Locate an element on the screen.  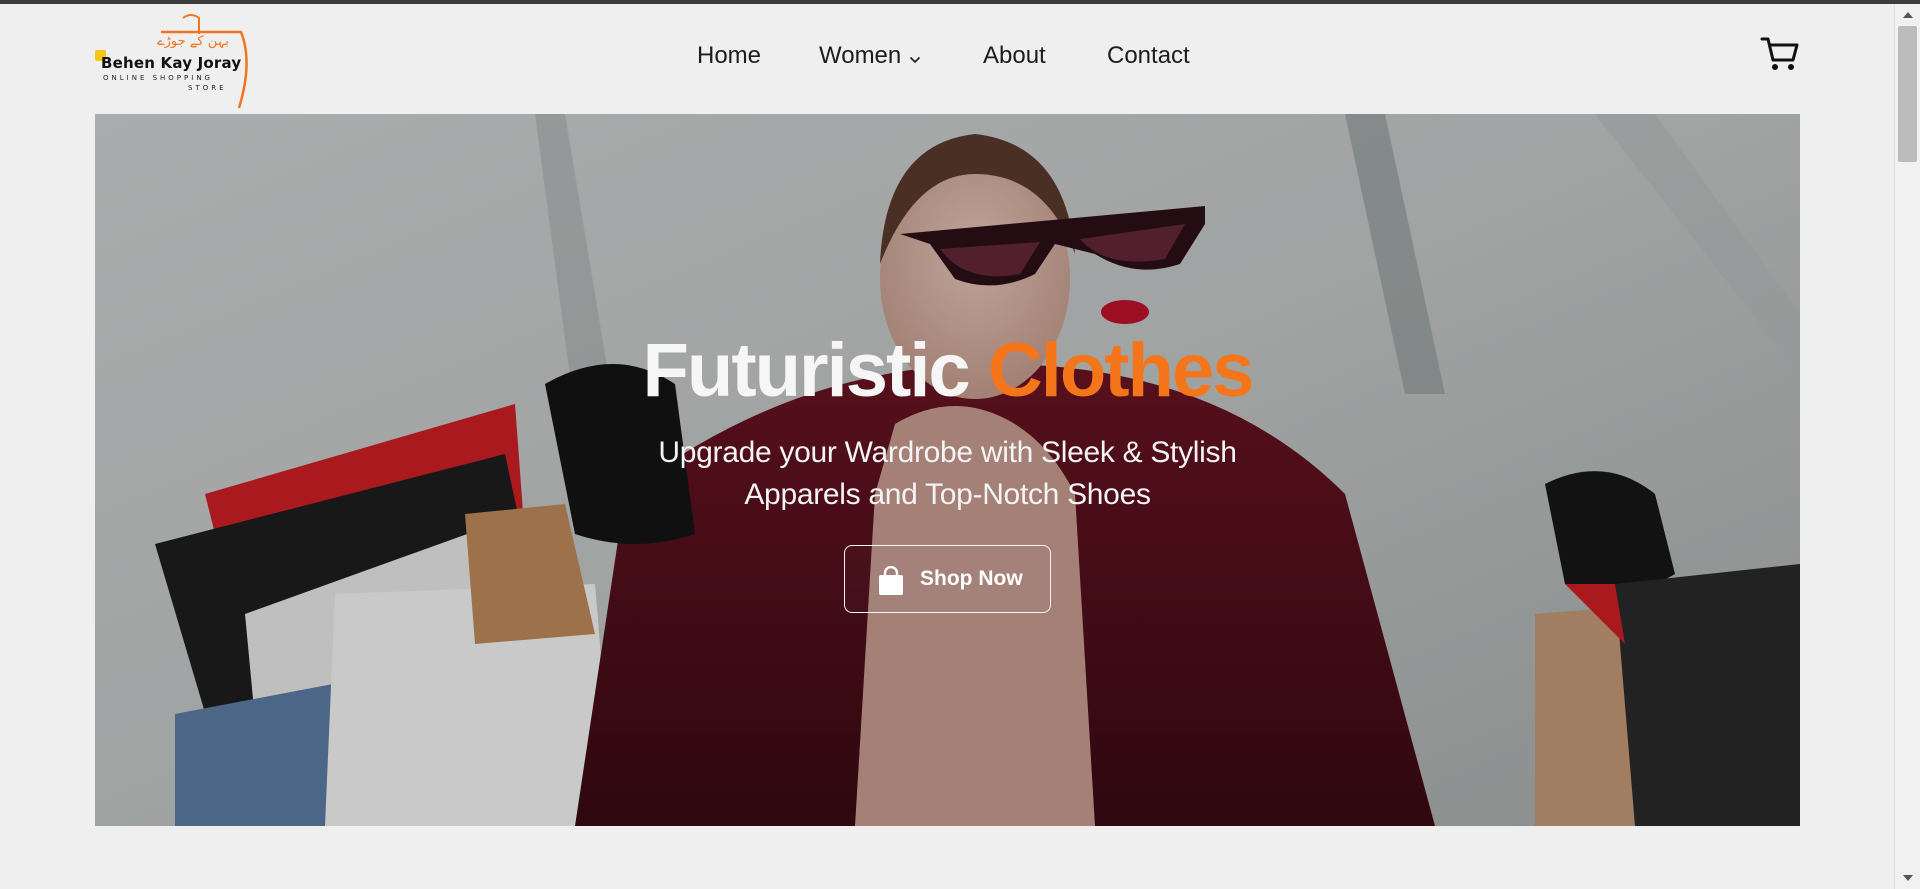
nav-item-women-label: Women is located at coordinates (860, 55).